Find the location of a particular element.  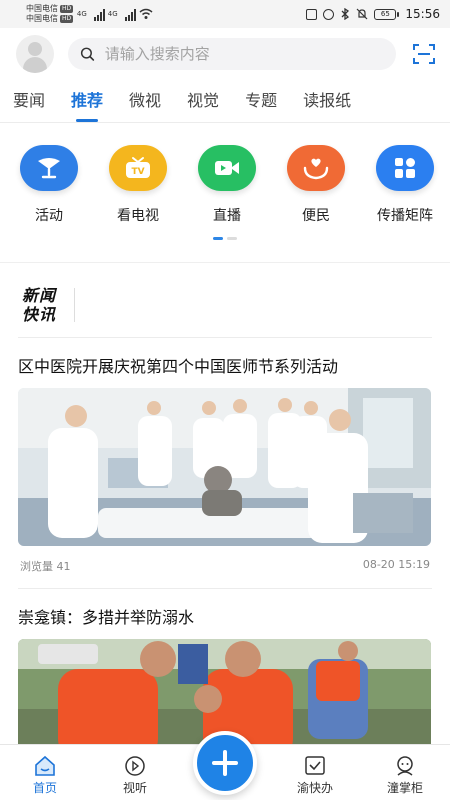

article-meta: 浏览量 41 08-20 15:19 is located at coordinates (225, 566).